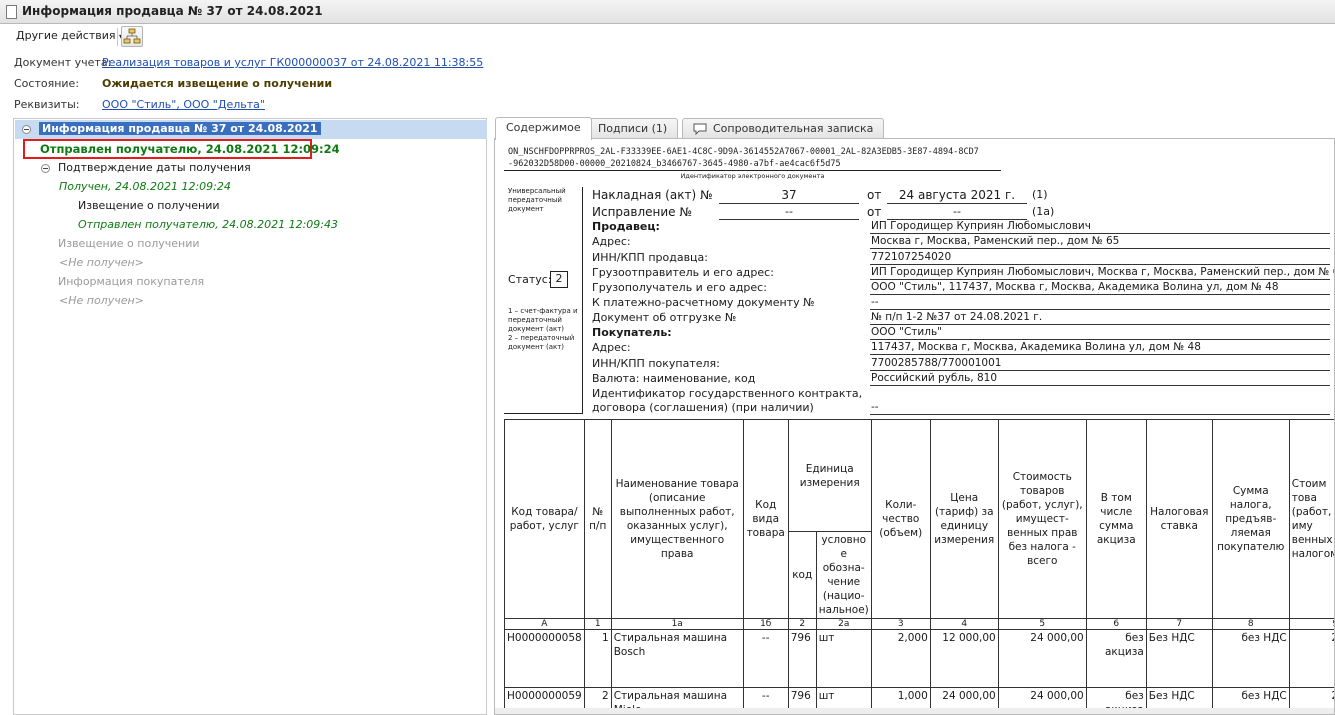 The width and height of the screenshot is (1335, 715). I want to click on detail-value: 772107254020, so click(1100, 258).